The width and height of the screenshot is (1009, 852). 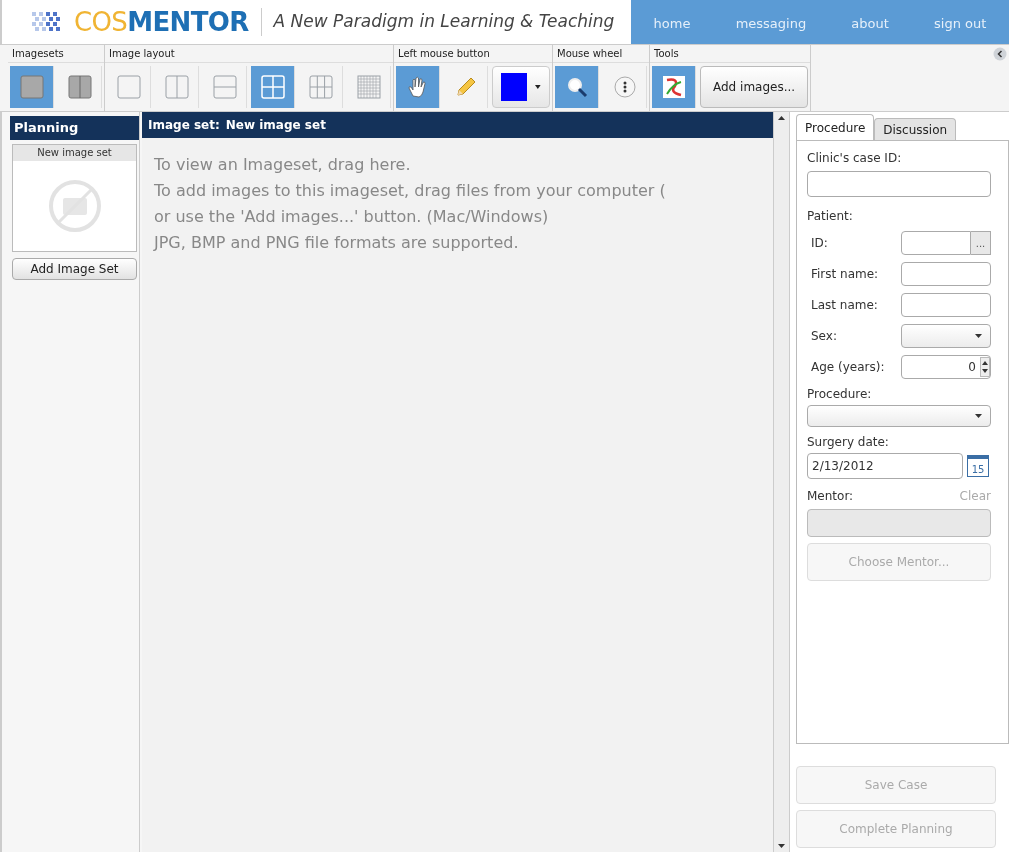 What do you see at coordinates (848, 442) in the screenshot?
I see `field-label: Surgery date:` at bounding box center [848, 442].